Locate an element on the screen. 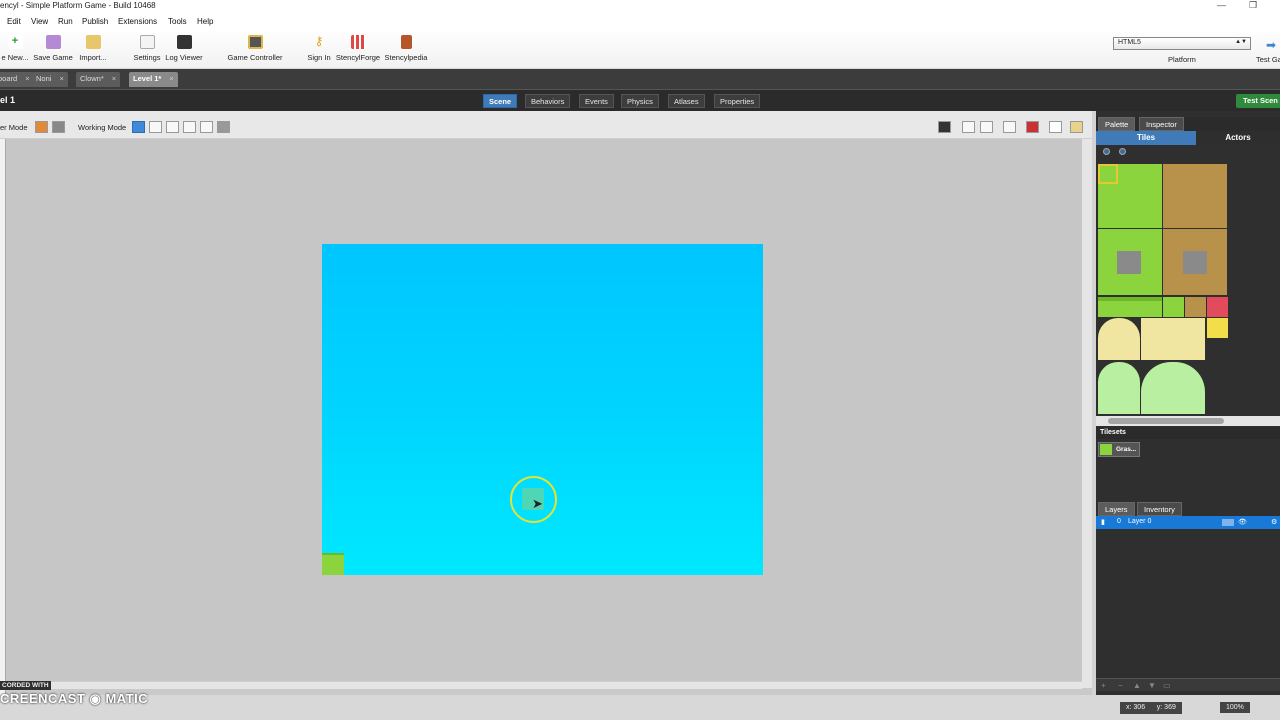 The image size is (1280, 720). test-game-arrow-icon: ➡ is located at coordinates (1273, 45).